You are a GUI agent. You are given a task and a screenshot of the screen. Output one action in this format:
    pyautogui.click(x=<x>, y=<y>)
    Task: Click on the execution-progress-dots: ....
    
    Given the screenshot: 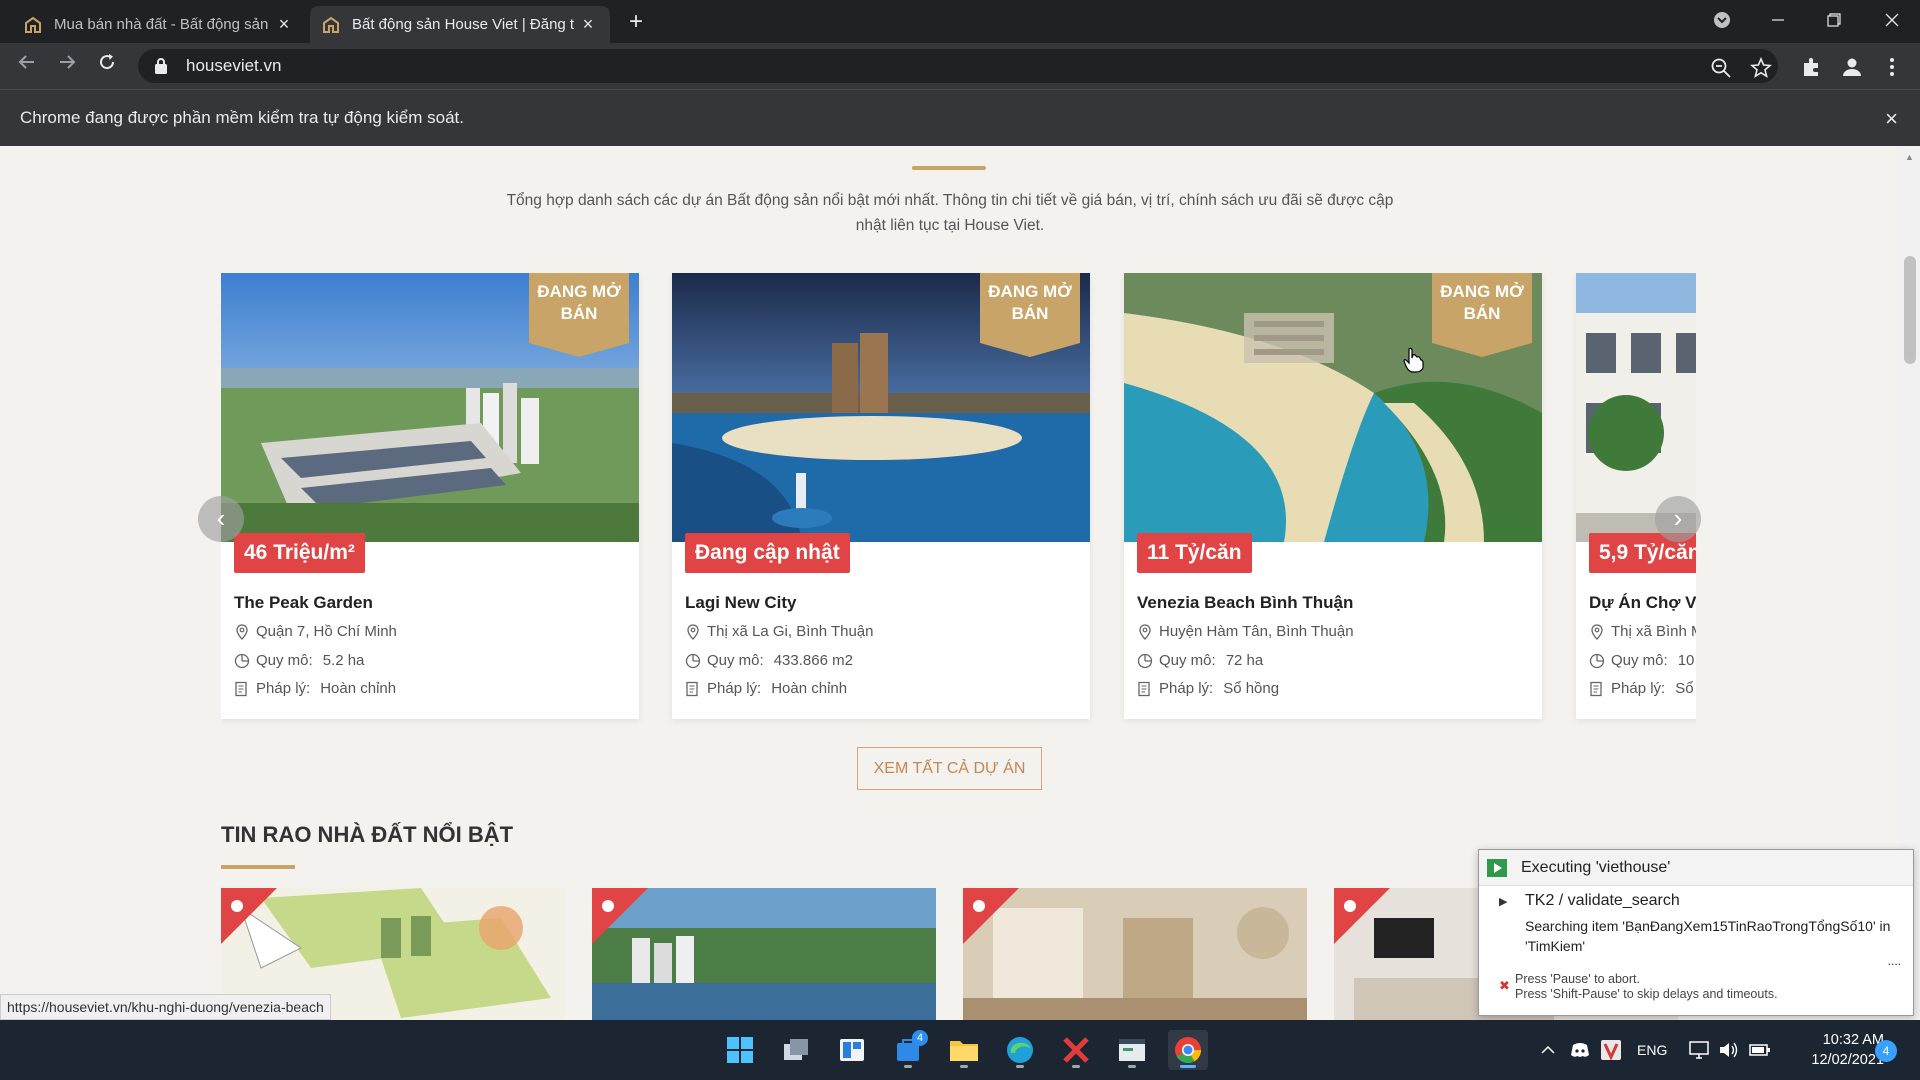 What is the action you would take?
    pyautogui.click(x=1894, y=961)
    